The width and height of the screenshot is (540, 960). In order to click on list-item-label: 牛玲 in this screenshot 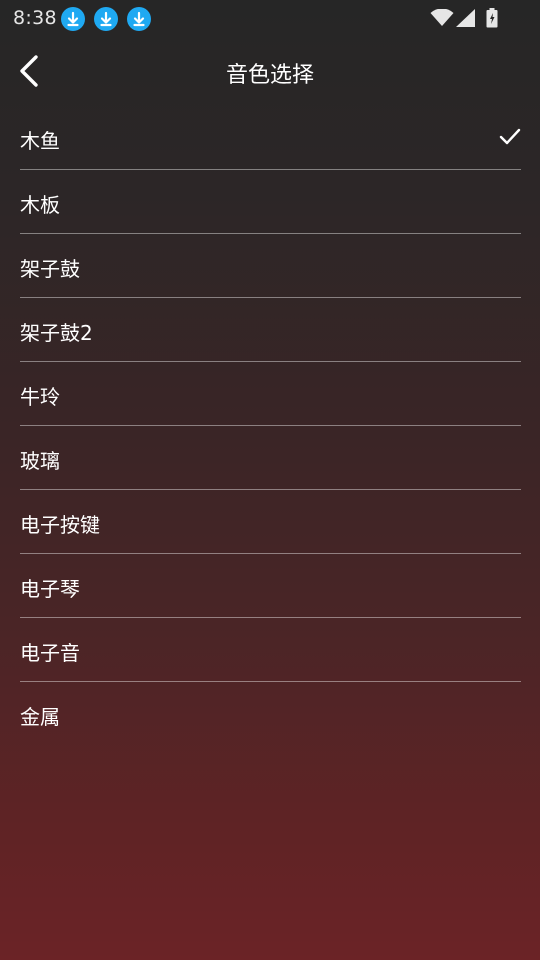, I will do `click(40, 397)`.